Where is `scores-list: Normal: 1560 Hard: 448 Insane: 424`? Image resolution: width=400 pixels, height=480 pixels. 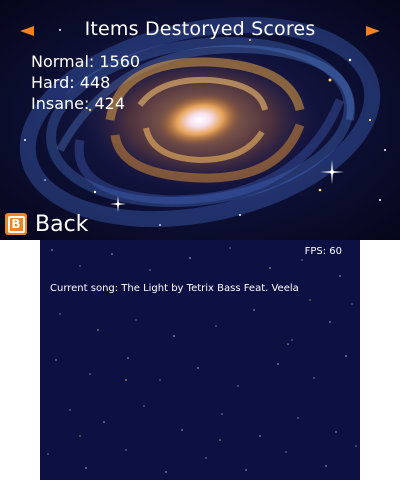
scores-list: Normal: 1560 Hard: 448 Insane: 424 is located at coordinates (85, 82).